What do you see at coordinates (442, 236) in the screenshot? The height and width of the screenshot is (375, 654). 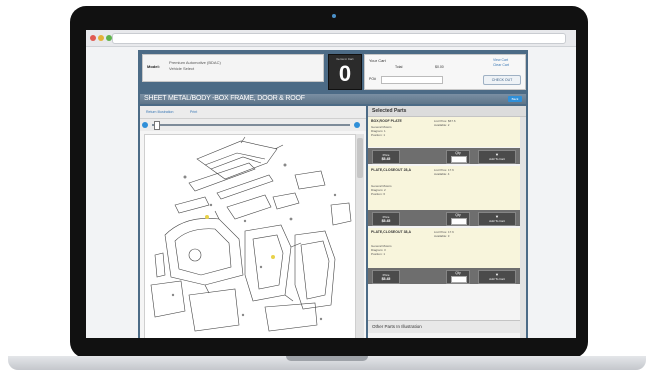 I see `part-availability: Available: 3` at bounding box center [442, 236].